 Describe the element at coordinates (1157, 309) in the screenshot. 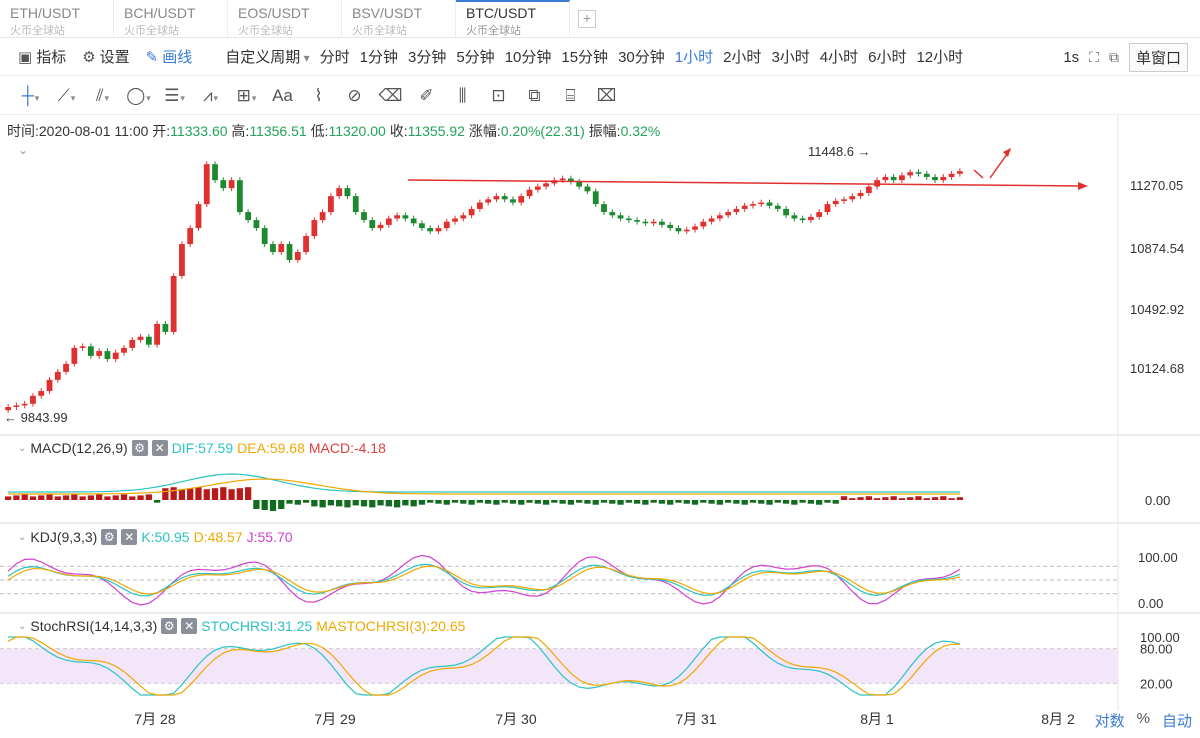

I see `price-tick-label: 10492.92` at that location.